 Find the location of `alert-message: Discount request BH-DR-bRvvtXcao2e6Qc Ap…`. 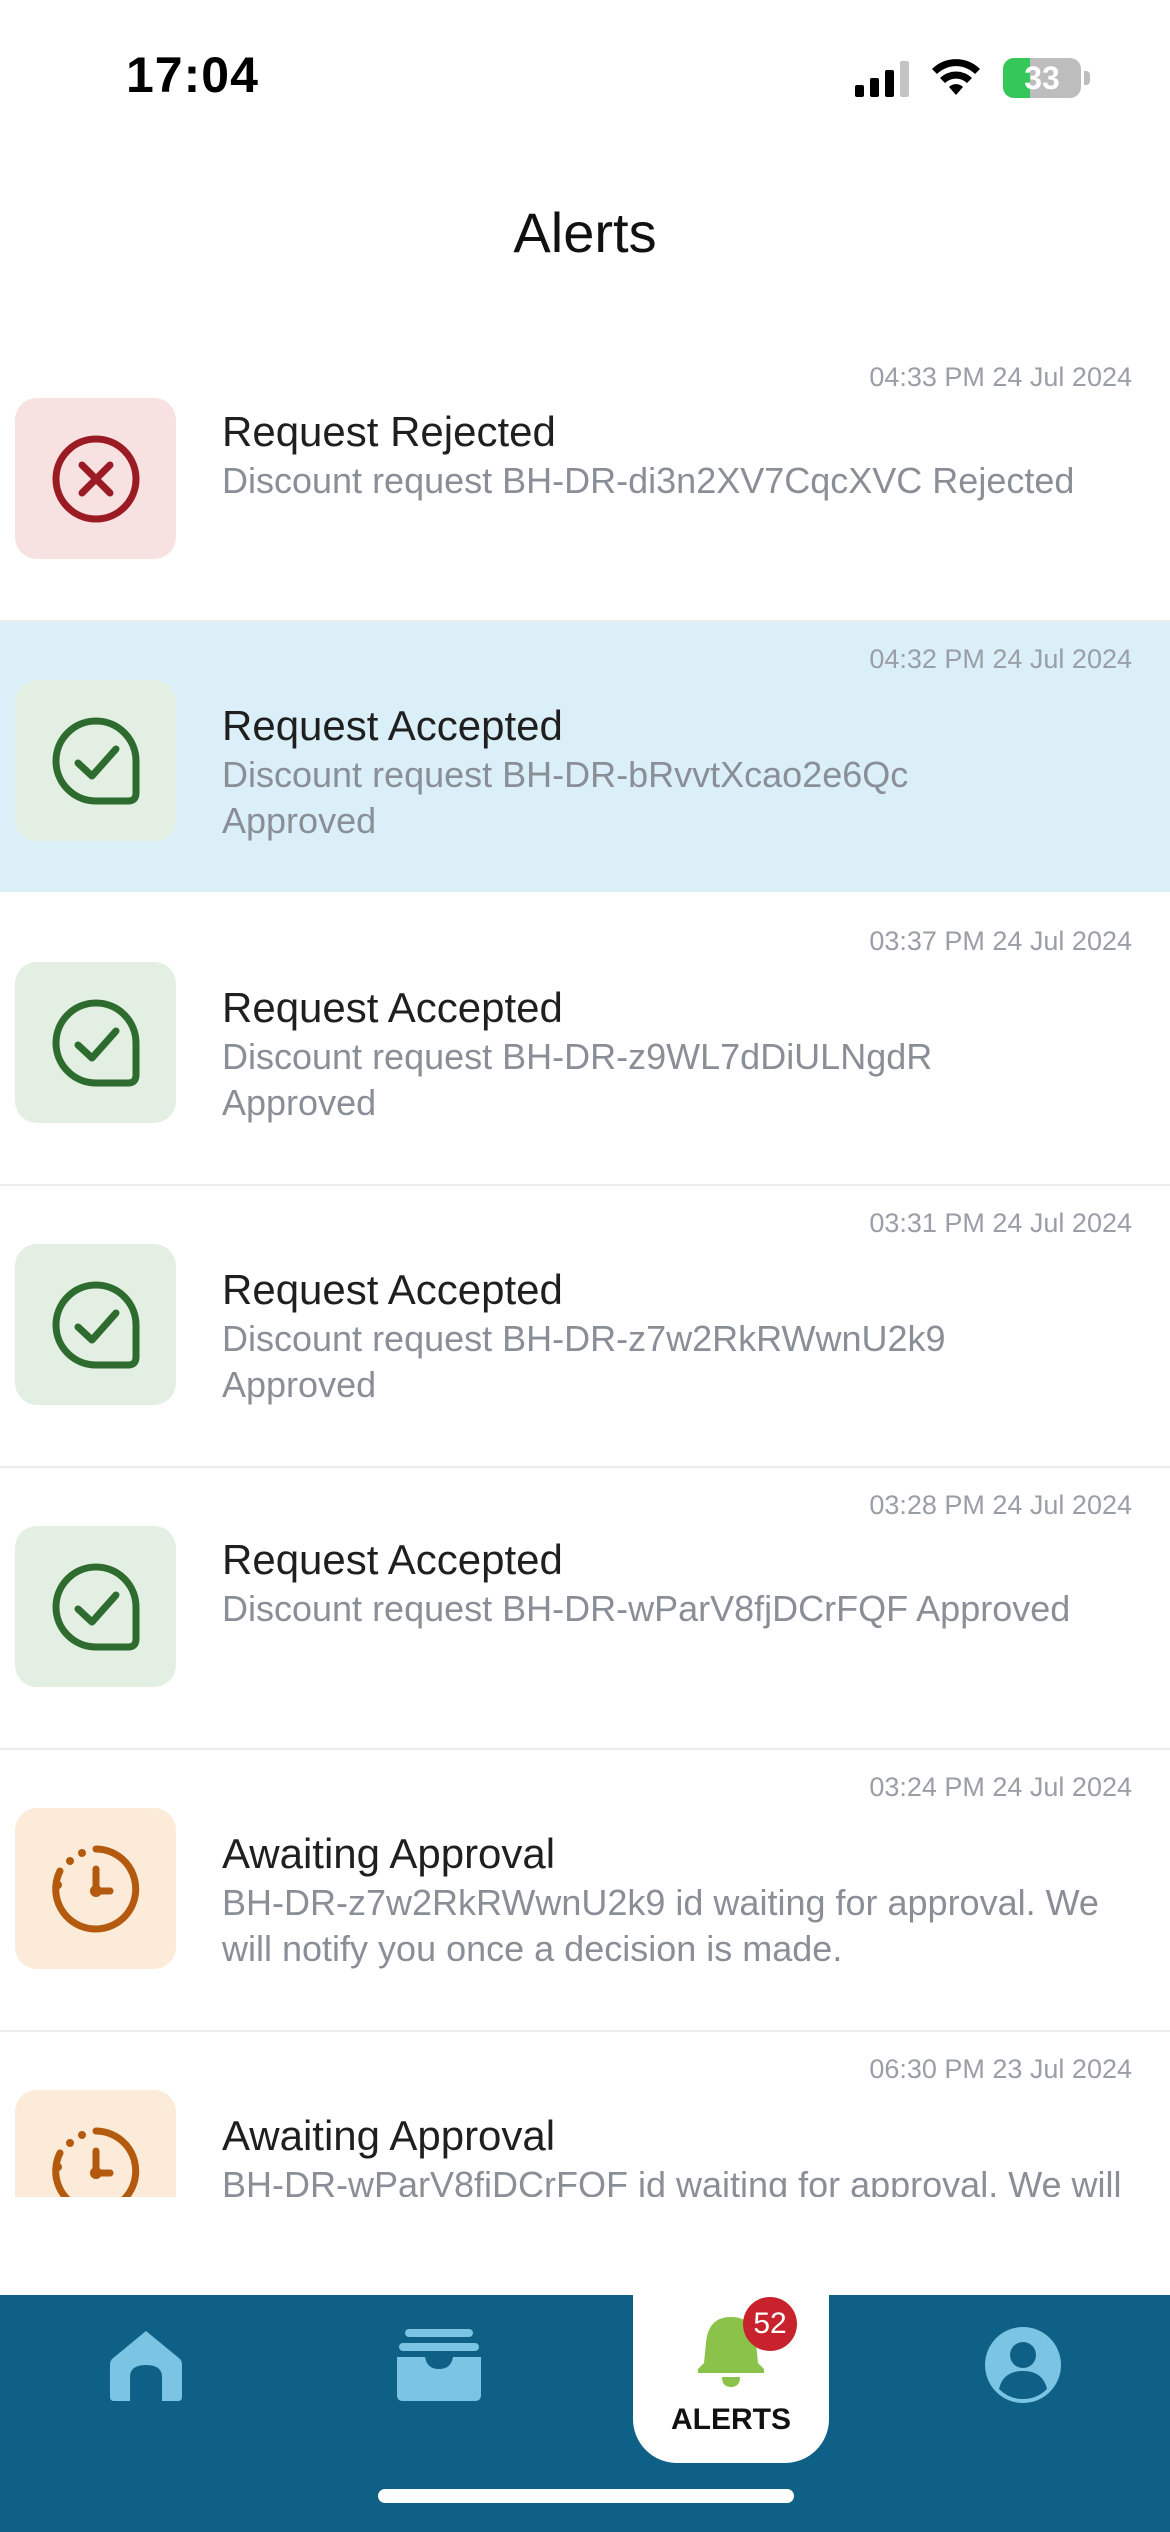

alert-message: Discount request BH-DR-bRvvtXcao2e6Qc Ap… is located at coordinates (565, 797).